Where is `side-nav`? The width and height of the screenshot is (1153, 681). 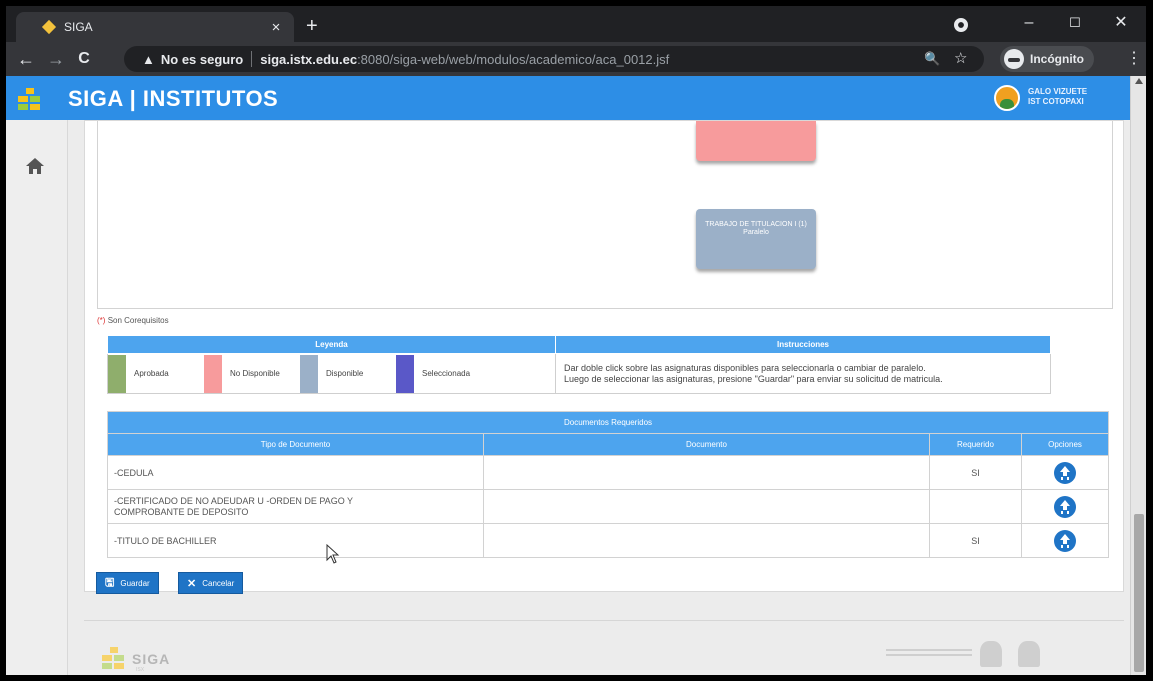
side-nav is located at coordinates (37, 397).